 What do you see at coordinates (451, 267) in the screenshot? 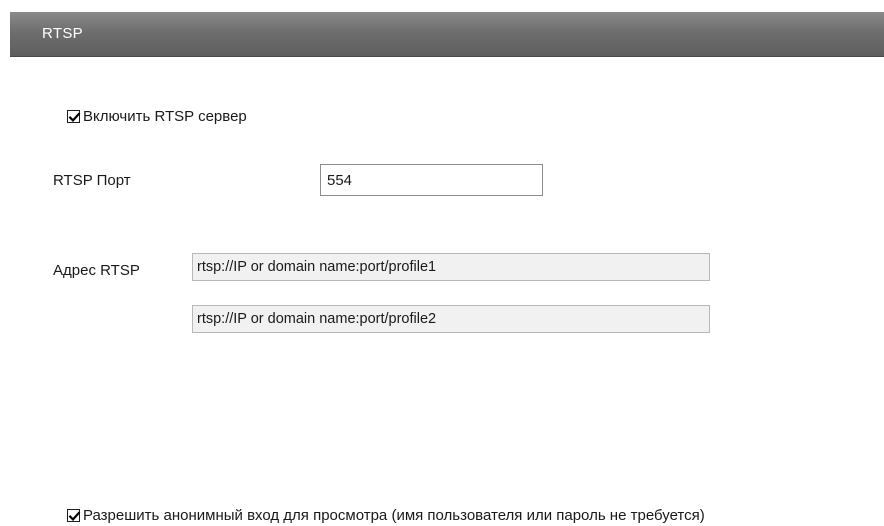
I see `rtsp-address-profile1-field: rtsp://IP or domain name:port/profile1` at bounding box center [451, 267].